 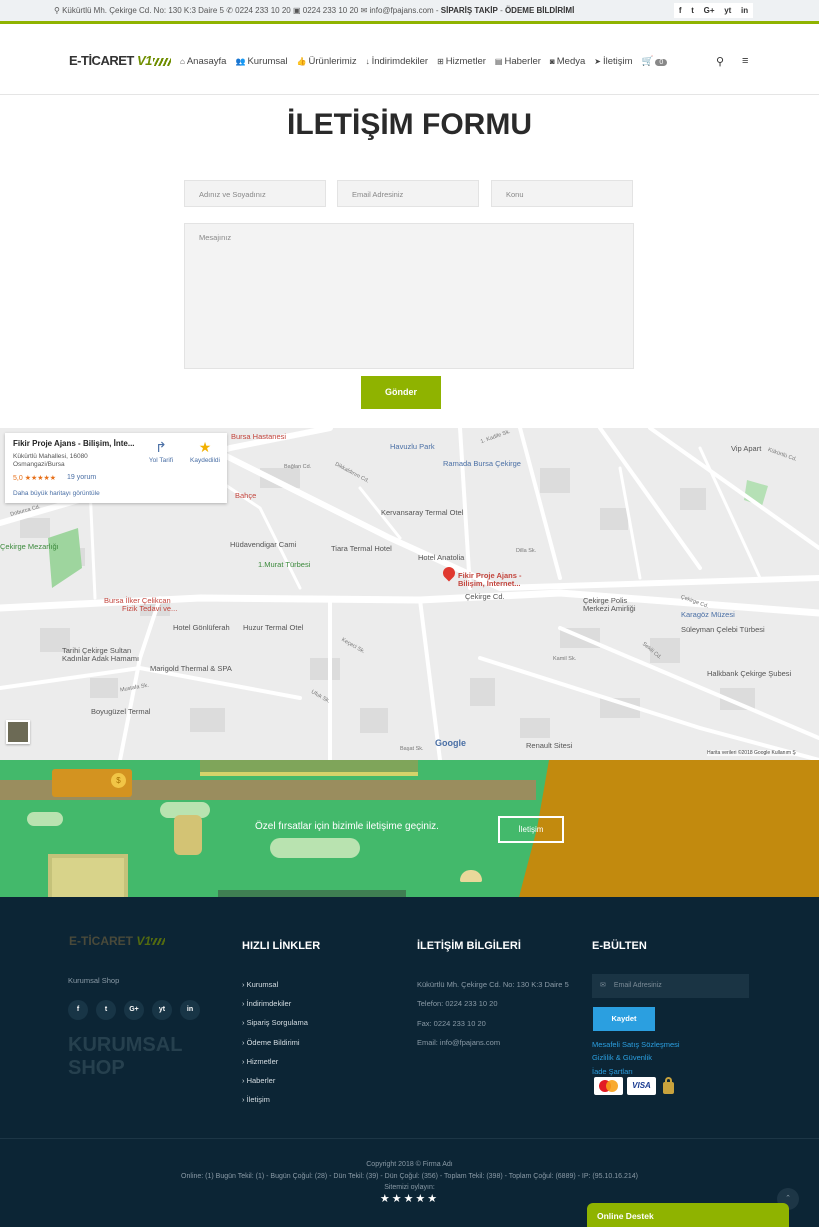 I want to click on mastercard-icon, so click(x=608, y=1086).